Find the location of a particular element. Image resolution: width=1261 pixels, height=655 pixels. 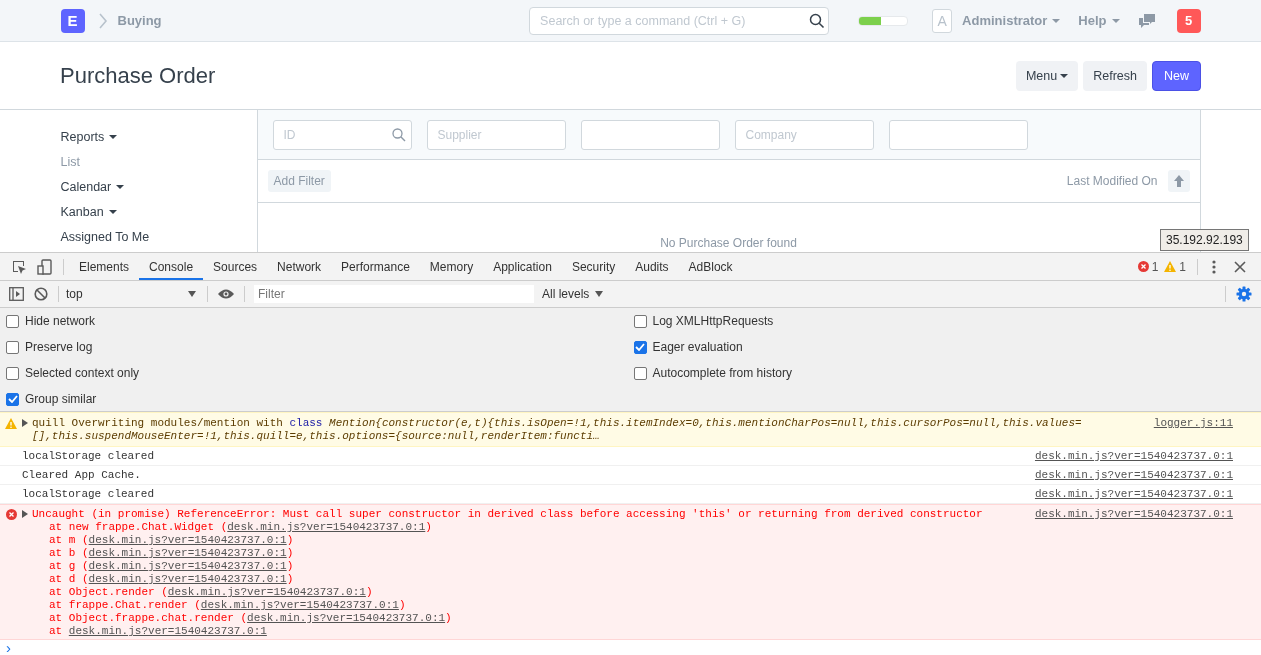

devtools-tab: Network is located at coordinates (299, 266).